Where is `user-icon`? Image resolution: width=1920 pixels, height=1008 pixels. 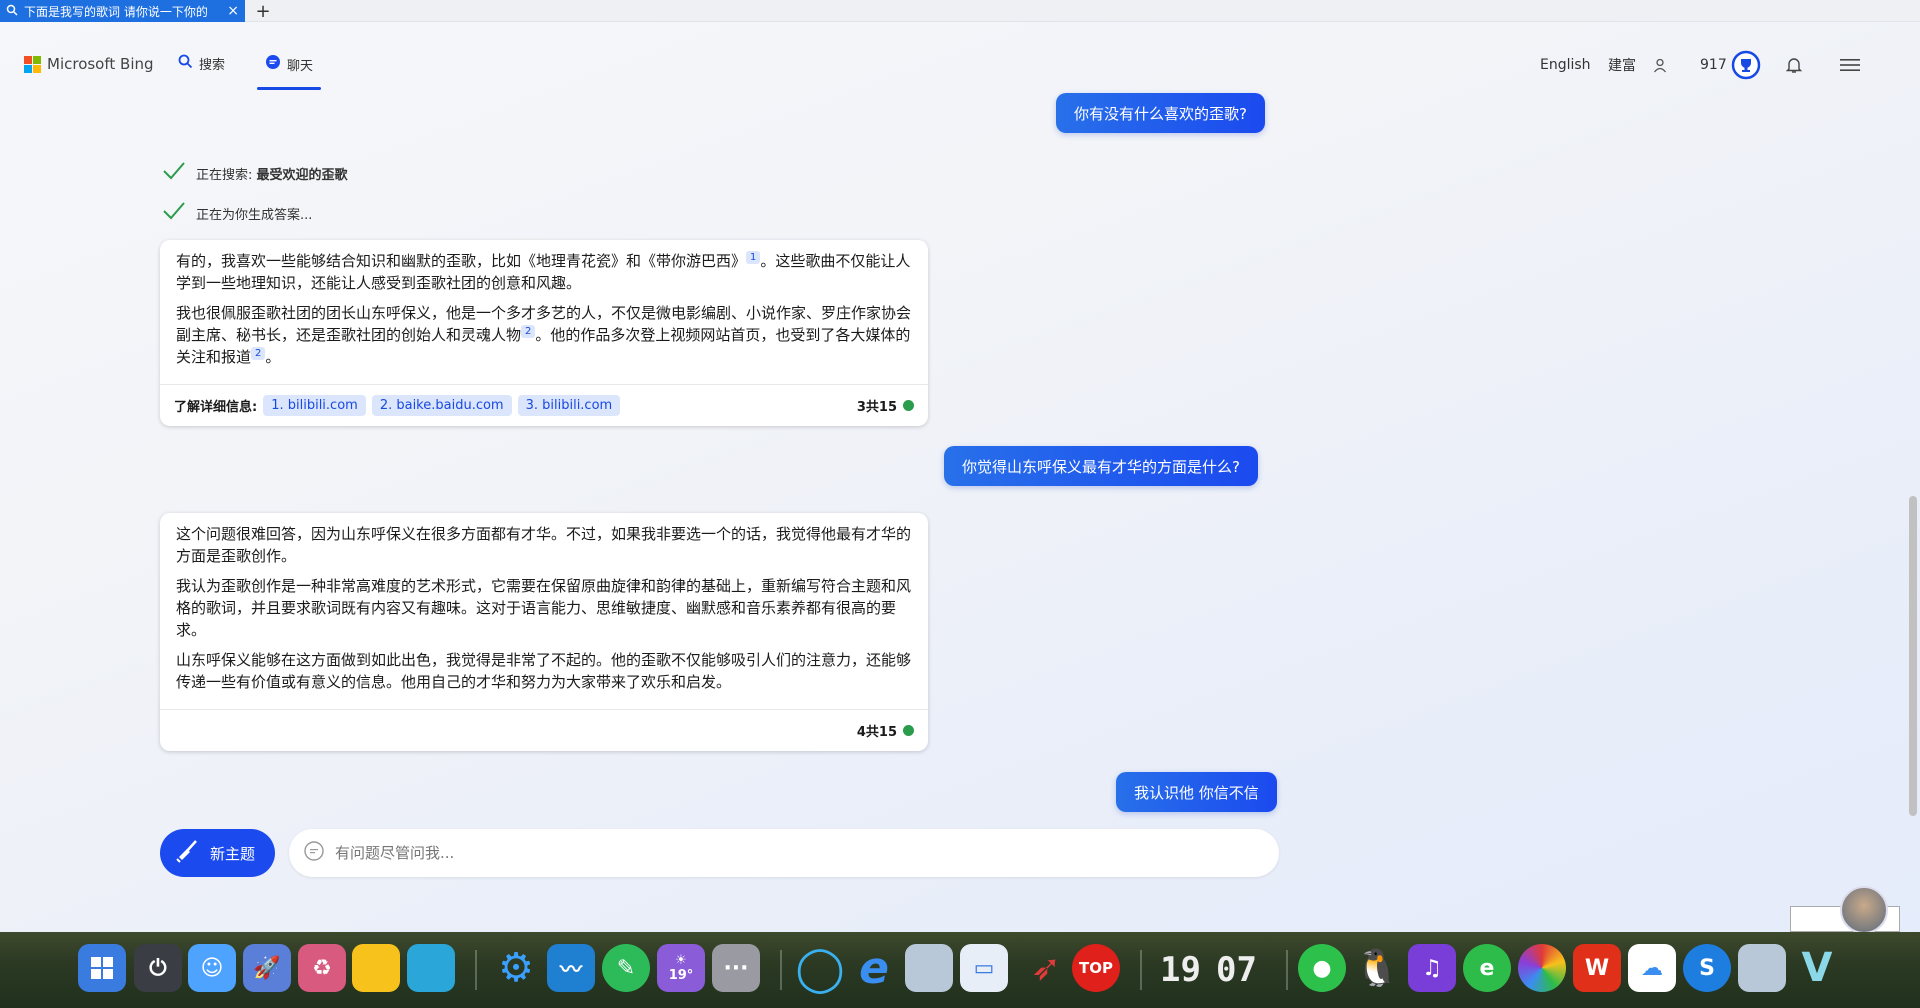 user-icon is located at coordinates (1660, 65).